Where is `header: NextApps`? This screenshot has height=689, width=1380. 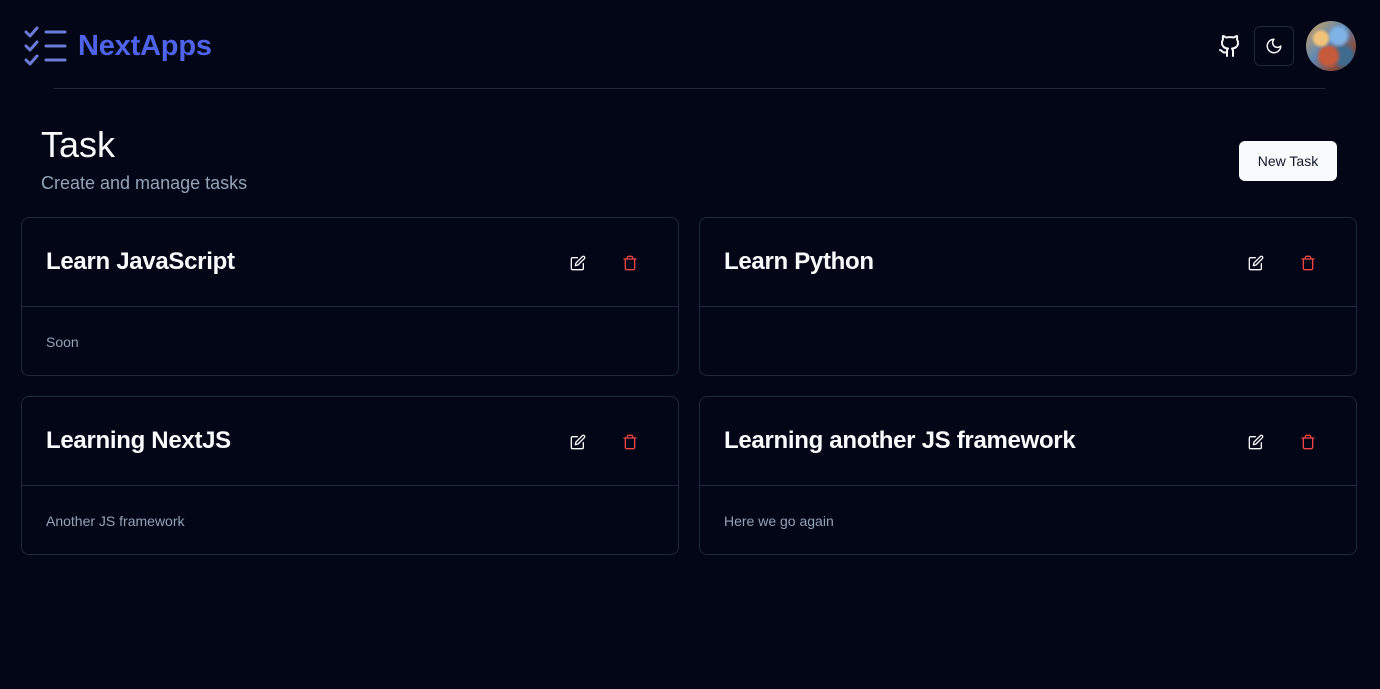 header: NextApps is located at coordinates (690, 44).